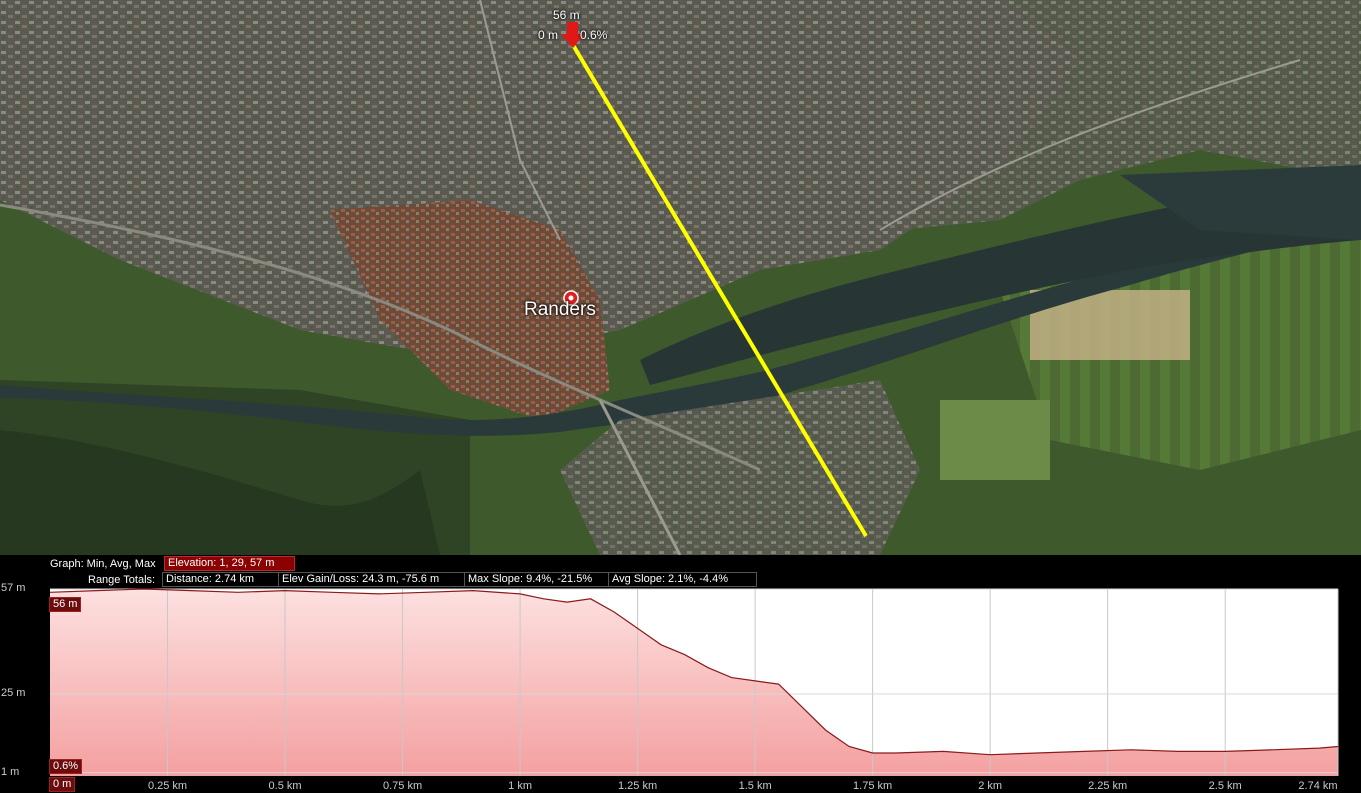  What do you see at coordinates (548, 35) in the screenshot?
I see `marker-distance: 0 m` at bounding box center [548, 35].